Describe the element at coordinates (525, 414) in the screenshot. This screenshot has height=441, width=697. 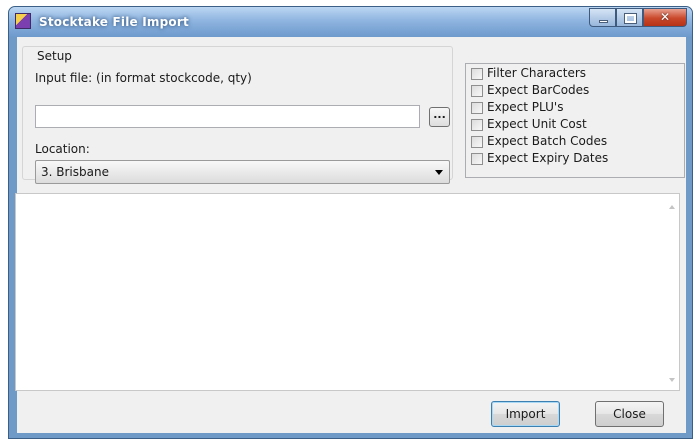
I see `import-button: Import` at that location.